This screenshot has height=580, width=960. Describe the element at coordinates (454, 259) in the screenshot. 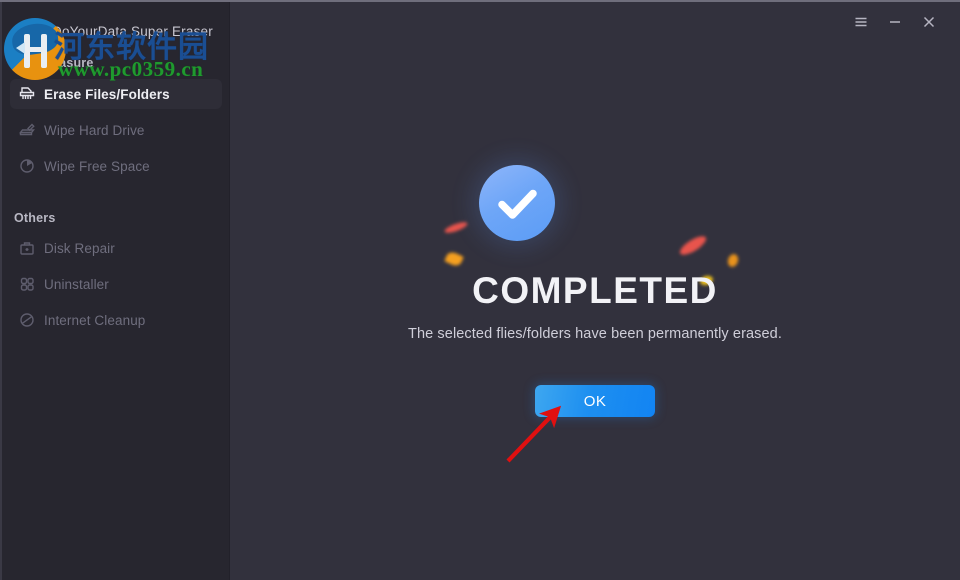

I see `confetti-orange-left` at that location.